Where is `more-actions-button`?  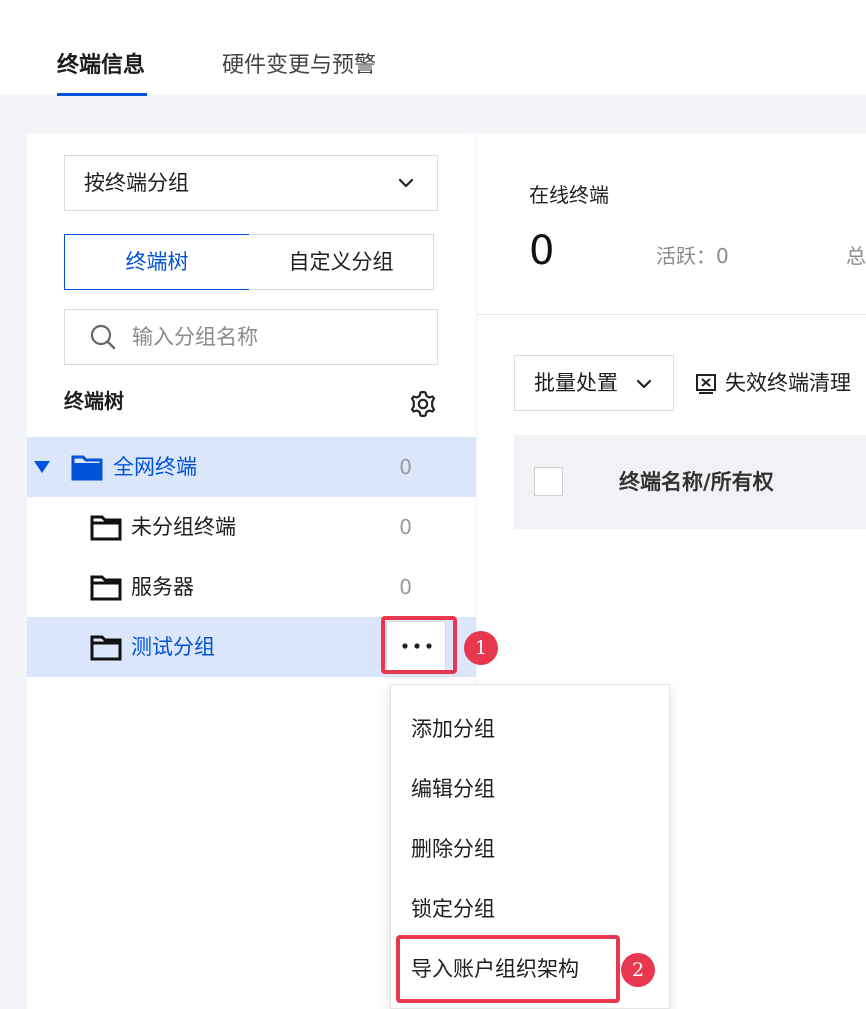
more-actions-button is located at coordinates (416, 646).